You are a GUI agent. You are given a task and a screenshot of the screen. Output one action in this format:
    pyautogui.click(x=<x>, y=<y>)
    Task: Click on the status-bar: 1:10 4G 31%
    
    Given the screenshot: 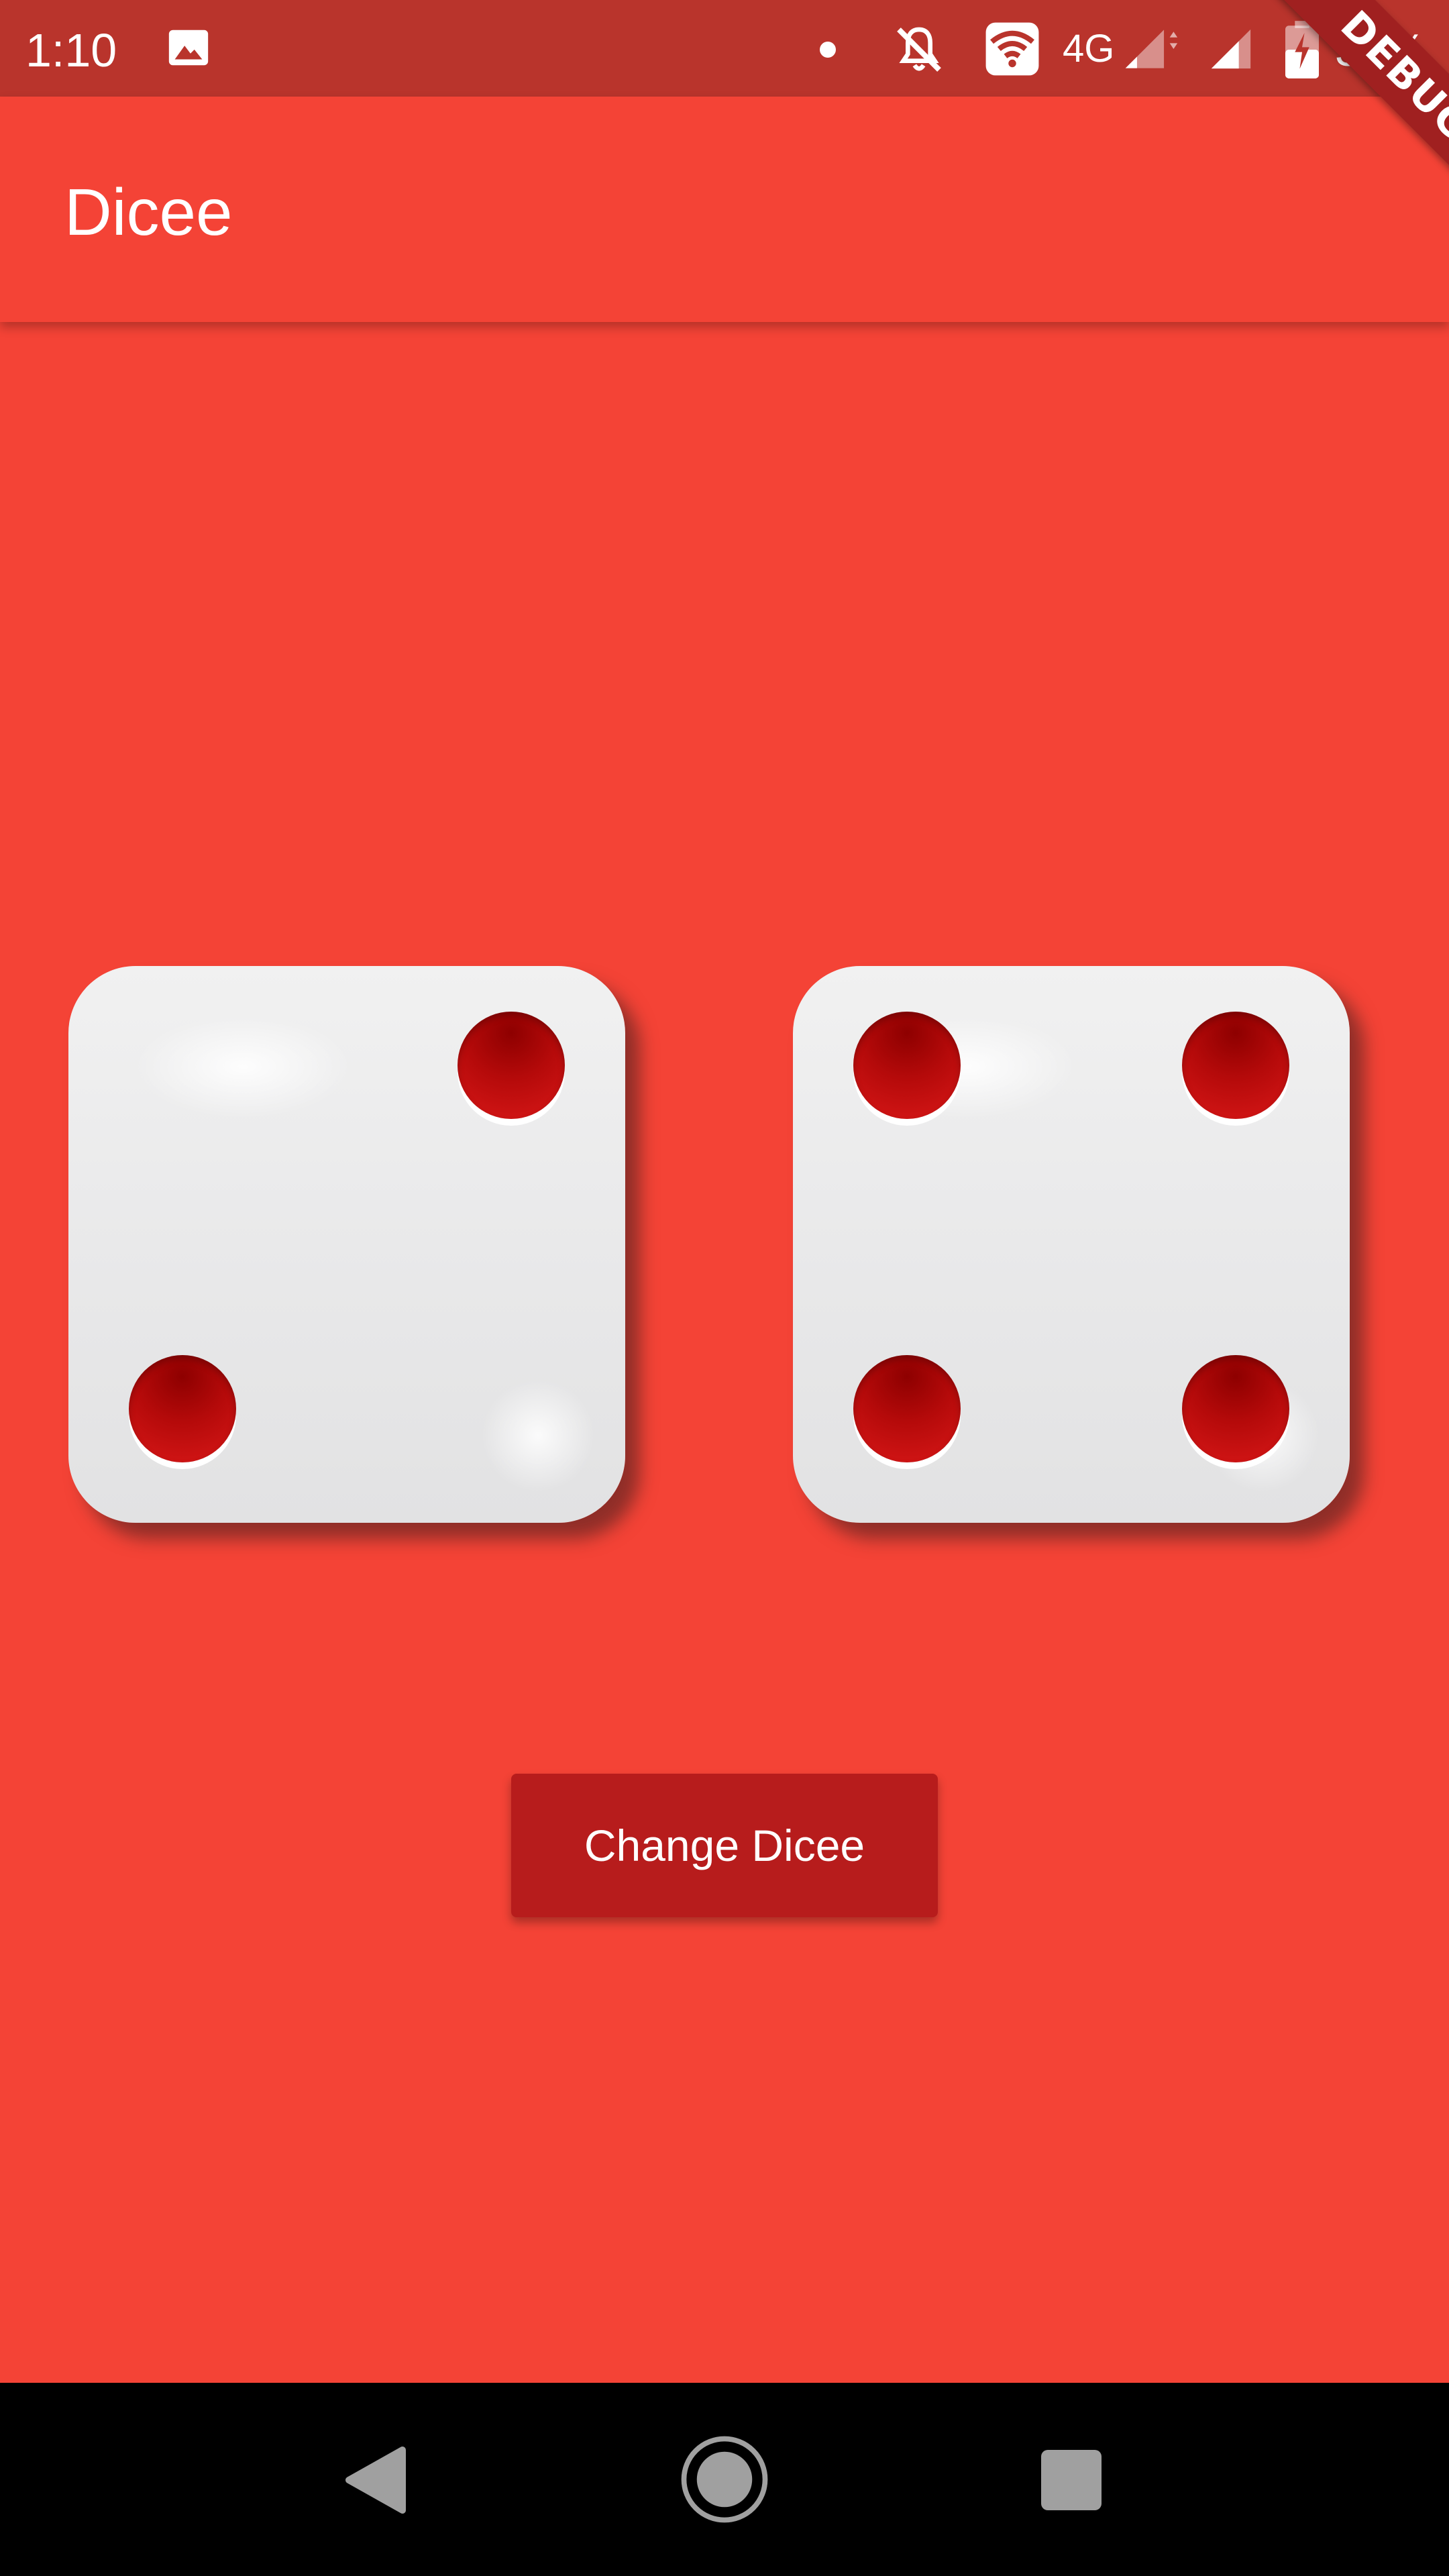 What is the action you would take?
    pyautogui.click(x=724, y=48)
    